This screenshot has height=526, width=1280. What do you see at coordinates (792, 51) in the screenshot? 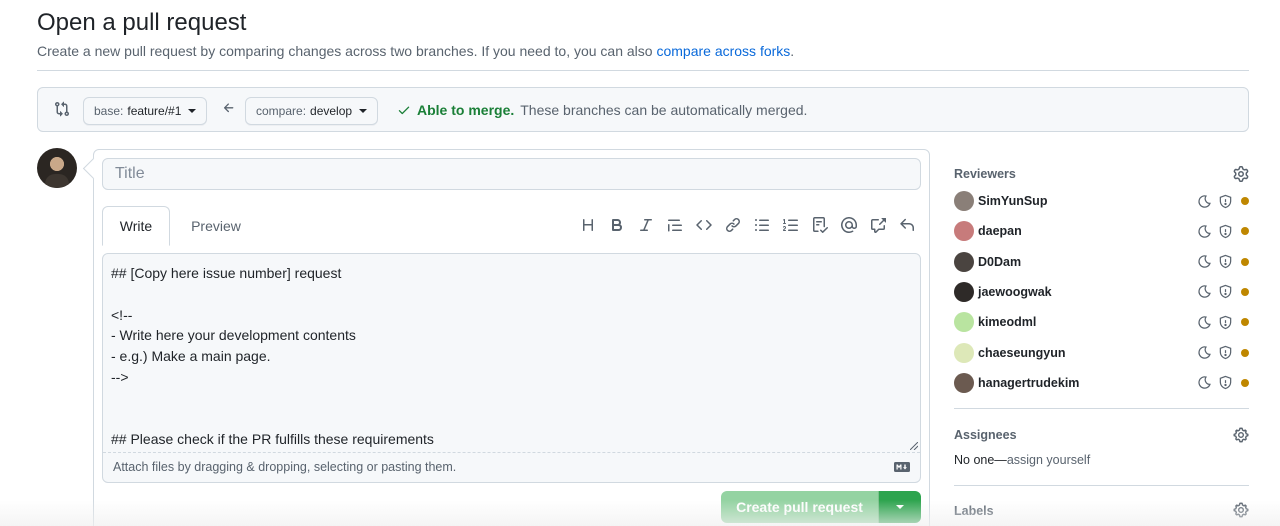
I see `subtitle-end: .` at bounding box center [792, 51].